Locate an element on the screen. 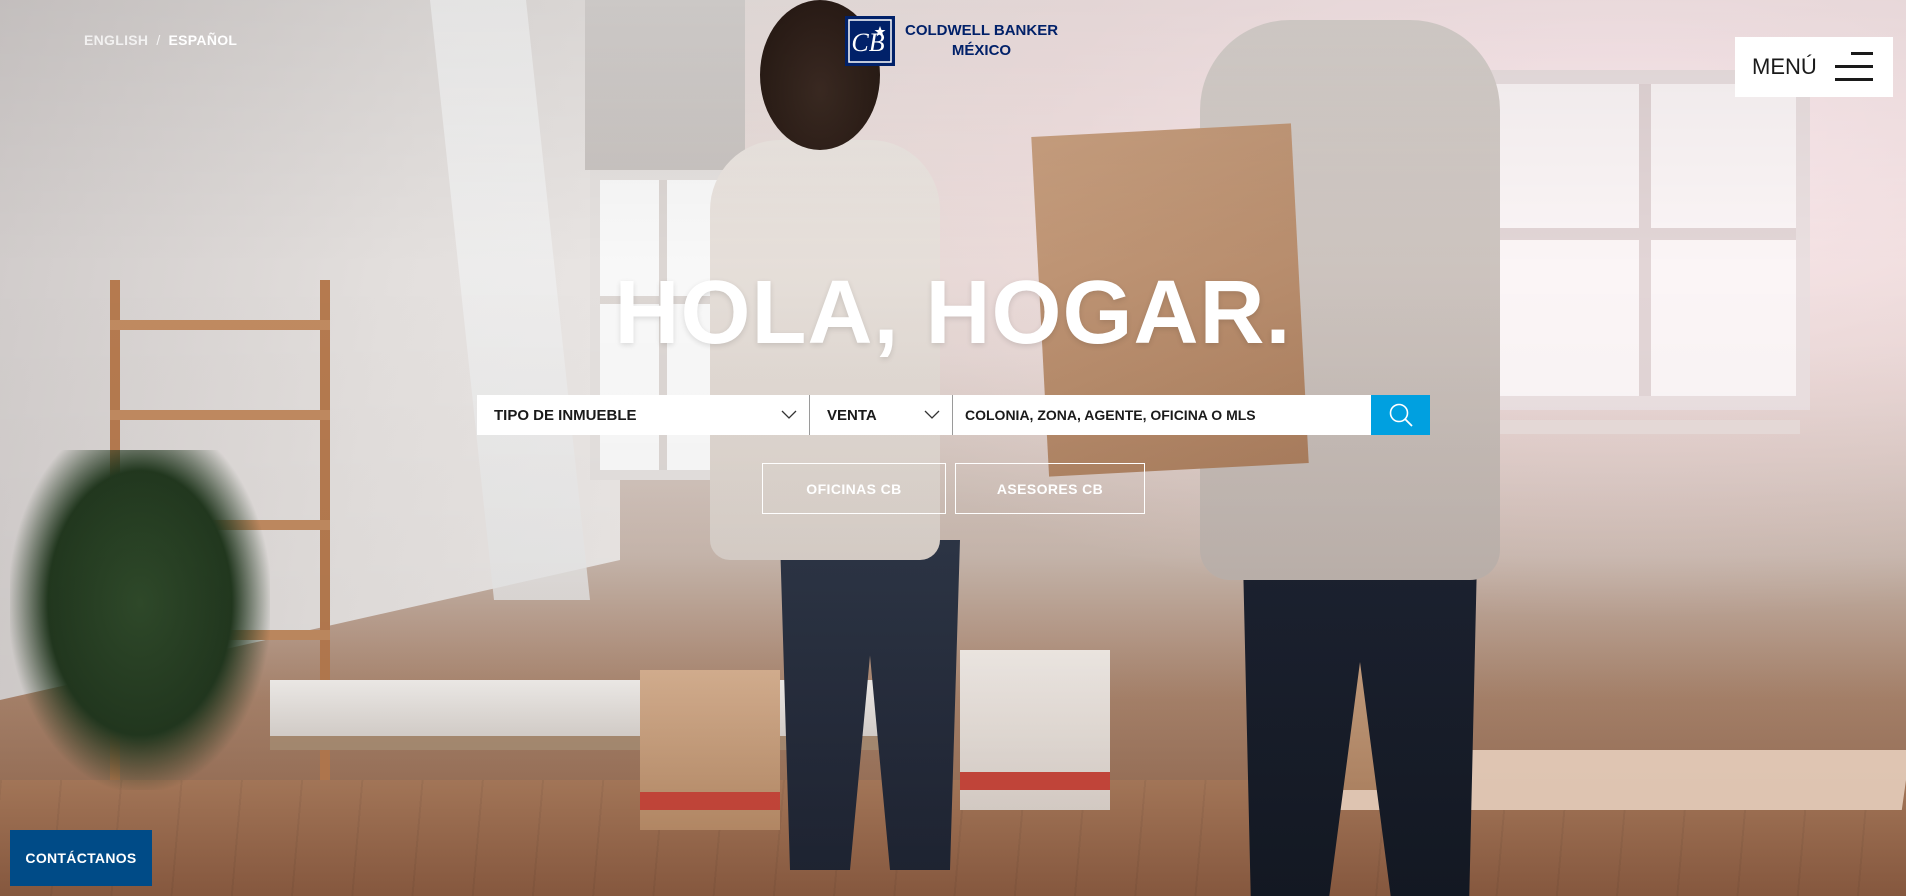 The height and width of the screenshot is (896, 1906). contact-button: CONTÁCTANOS is located at coordinates (81, 858).